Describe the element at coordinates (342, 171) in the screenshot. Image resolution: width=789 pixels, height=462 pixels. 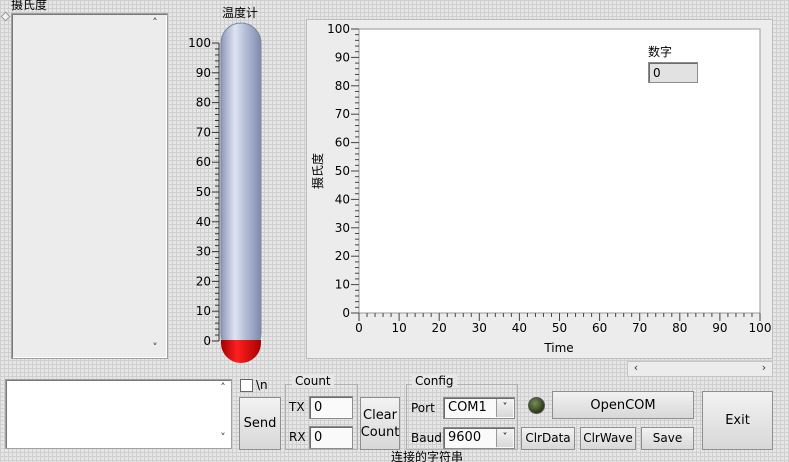
I see `y-tick-label: 50` at that location.